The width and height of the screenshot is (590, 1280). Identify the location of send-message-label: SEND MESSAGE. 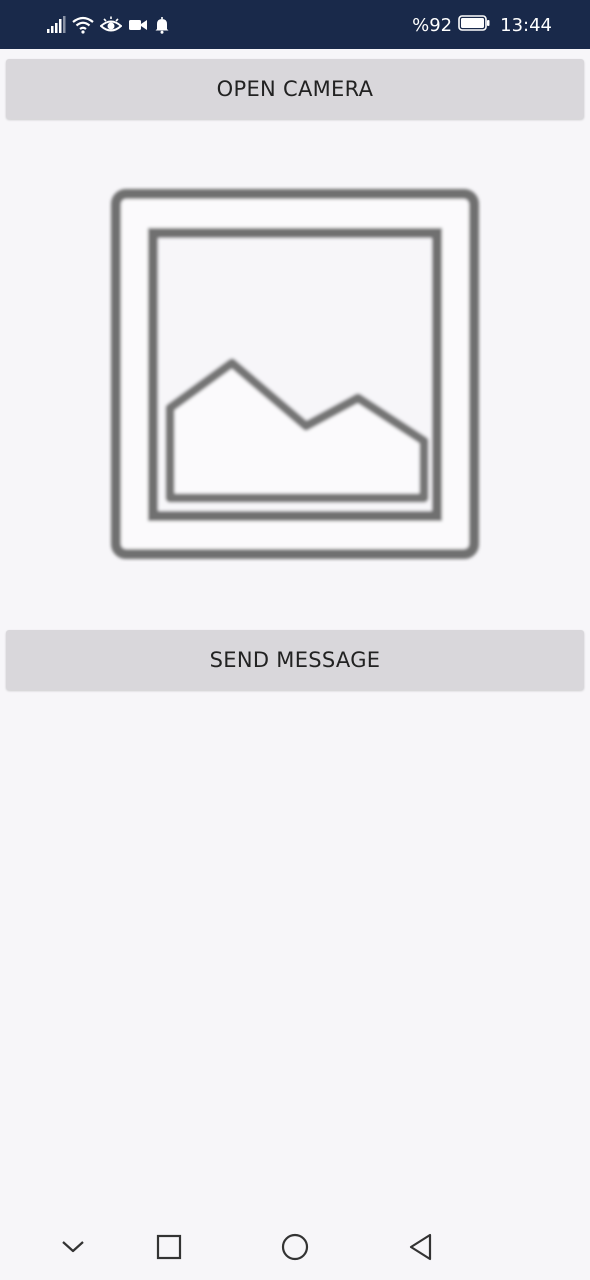
(295, 660).